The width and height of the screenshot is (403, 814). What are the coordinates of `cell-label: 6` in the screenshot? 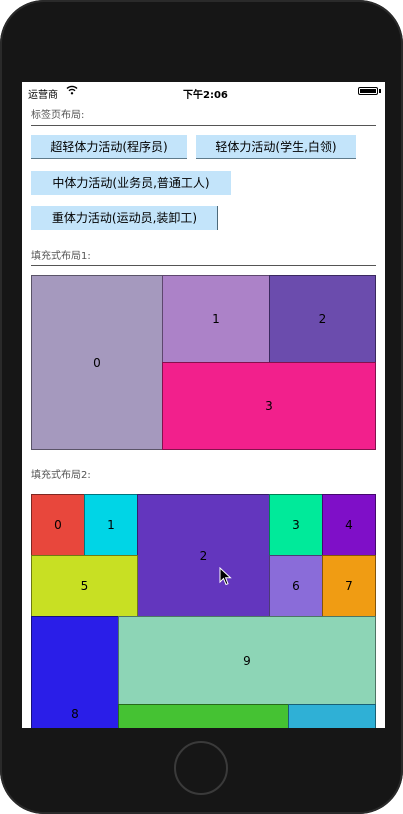 It's located at (296, 586).